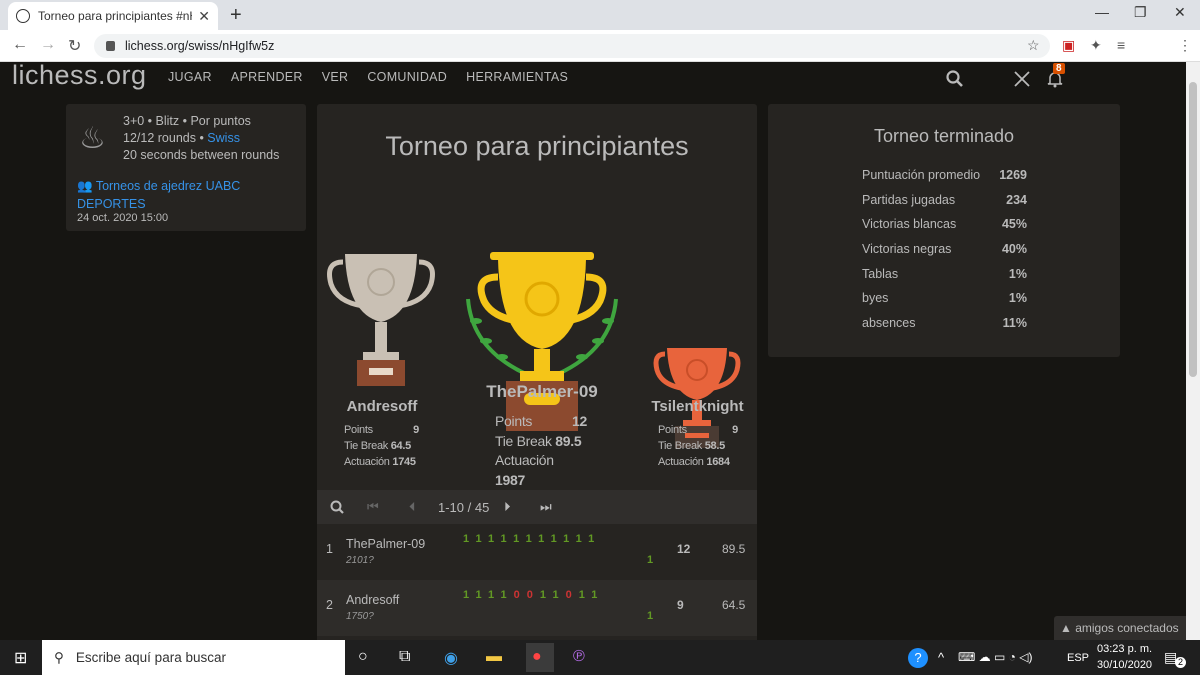 This screenshot has height=675, width=1200. I want to click on file-explorer-icon: ▬, so click(494, 657).